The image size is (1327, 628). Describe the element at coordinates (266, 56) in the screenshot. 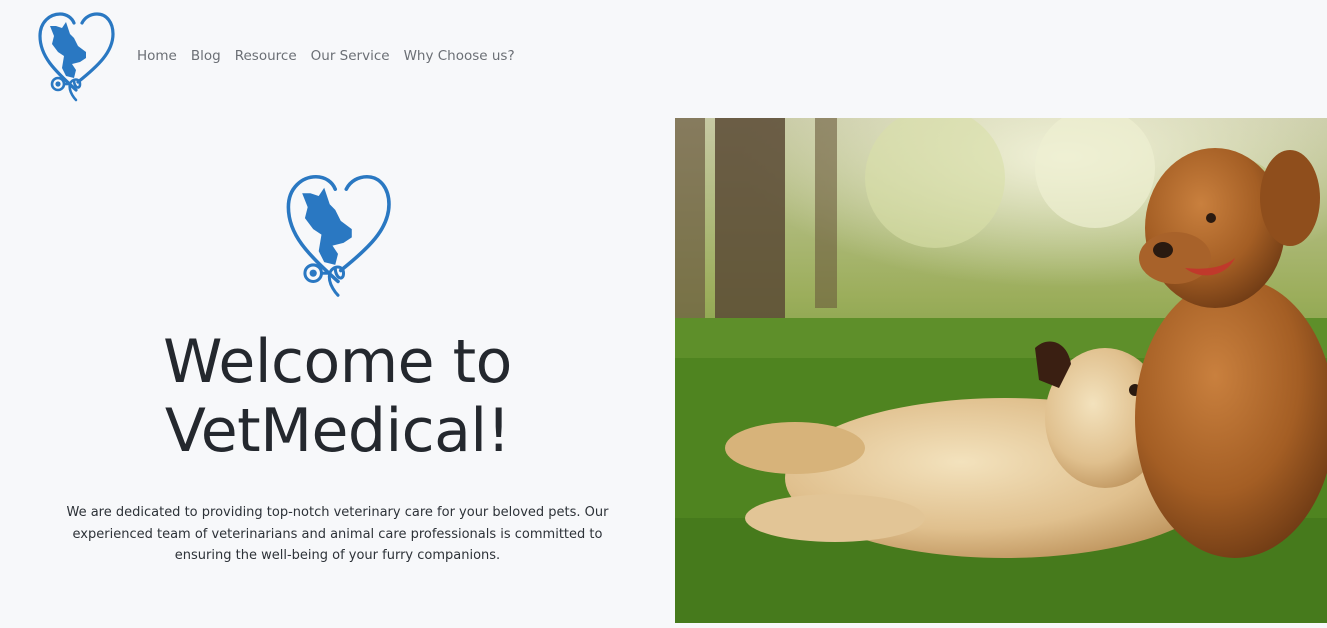

I see `nav-link-resource: Resource` at that location.